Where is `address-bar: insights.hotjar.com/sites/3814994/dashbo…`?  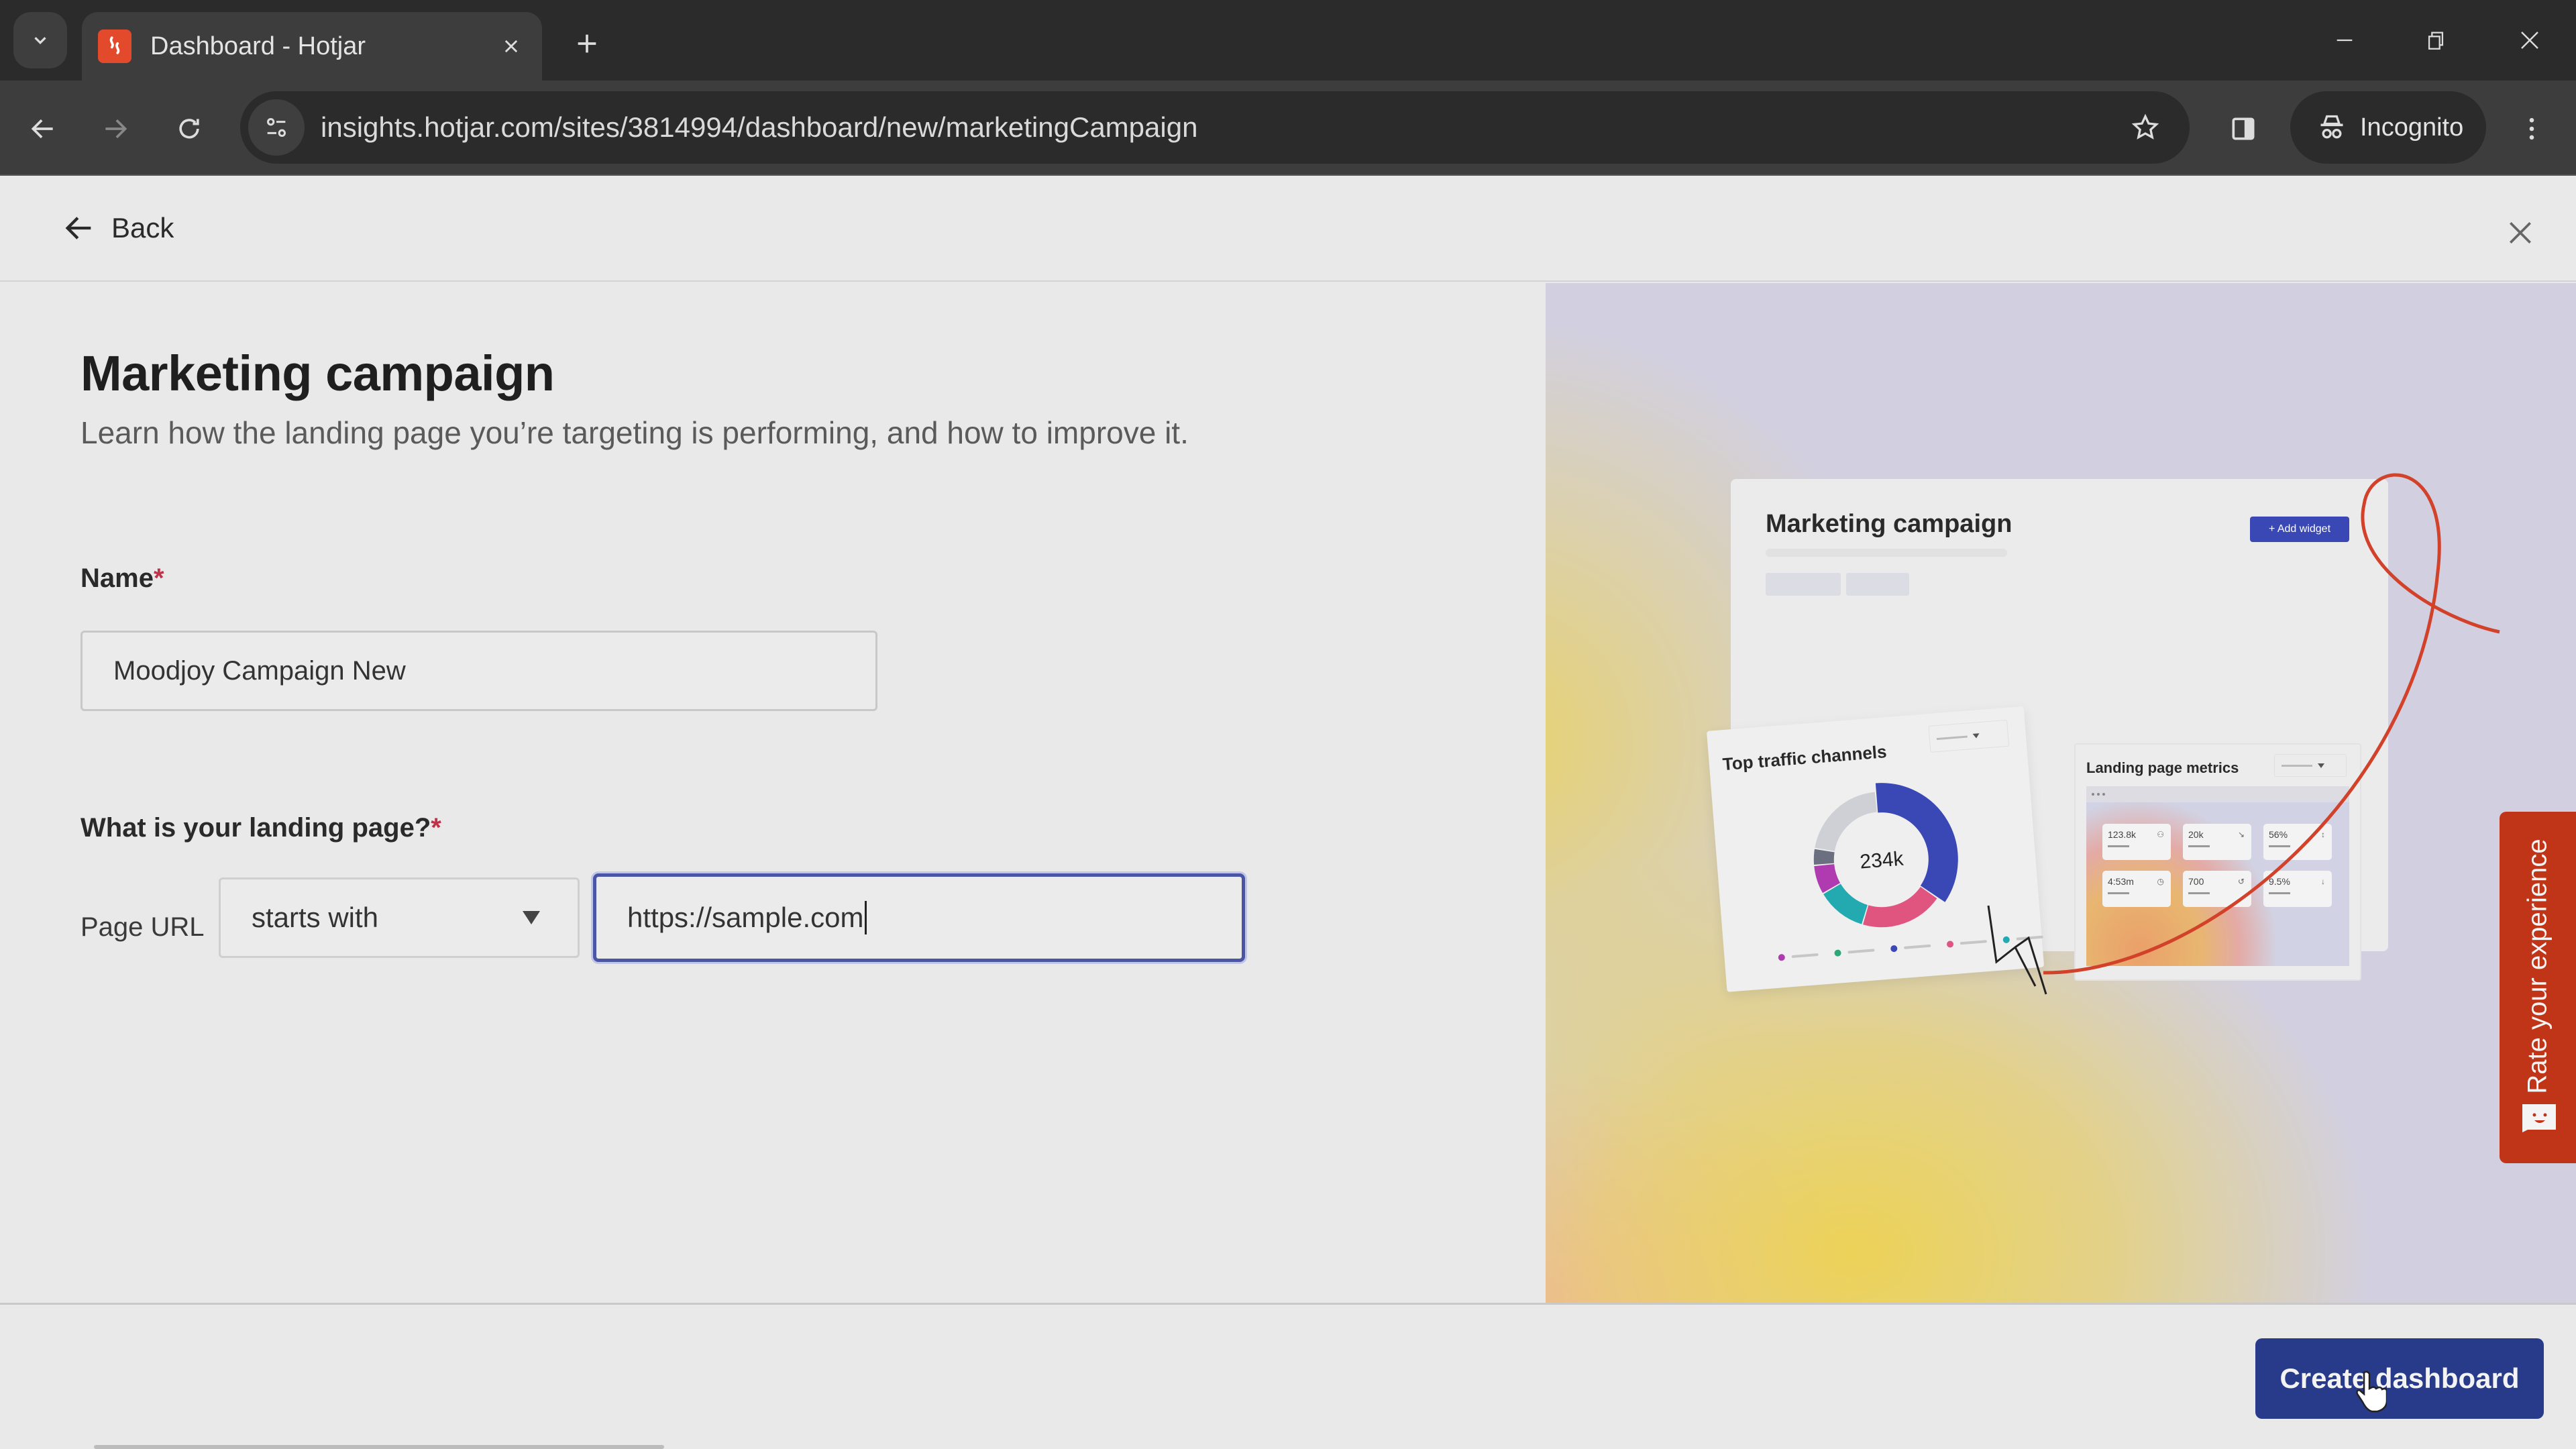 address-bar: insights.hotjar.com/sites/3814994/dashbo… is located at coordinates (1215, 127).